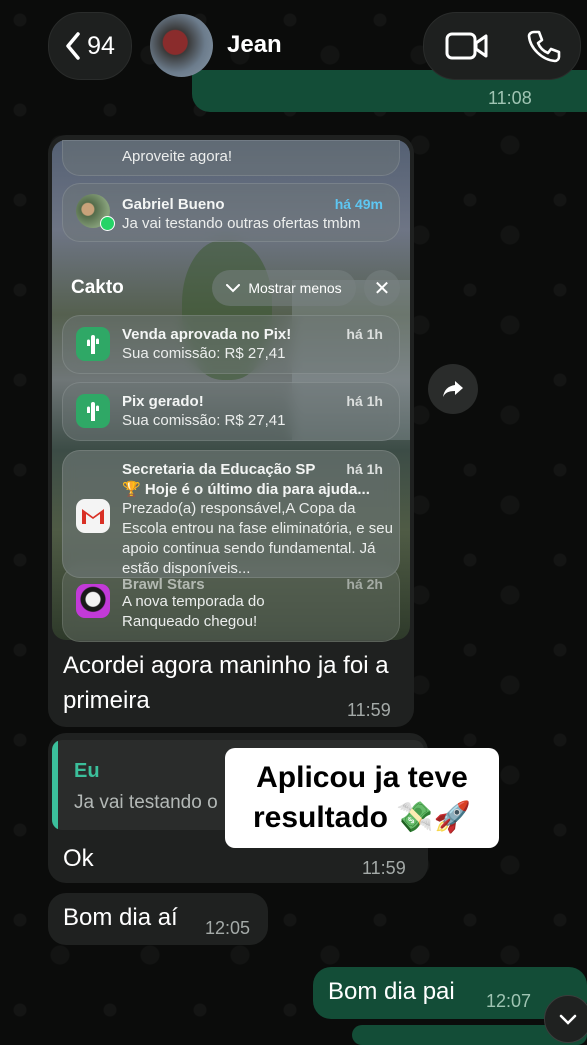 This screenshot has height=1045, width=587. What do you see at coordinates (87, 771) in the screenshot?
I see `quote-author: Eu` at bounding box center [87, 771].